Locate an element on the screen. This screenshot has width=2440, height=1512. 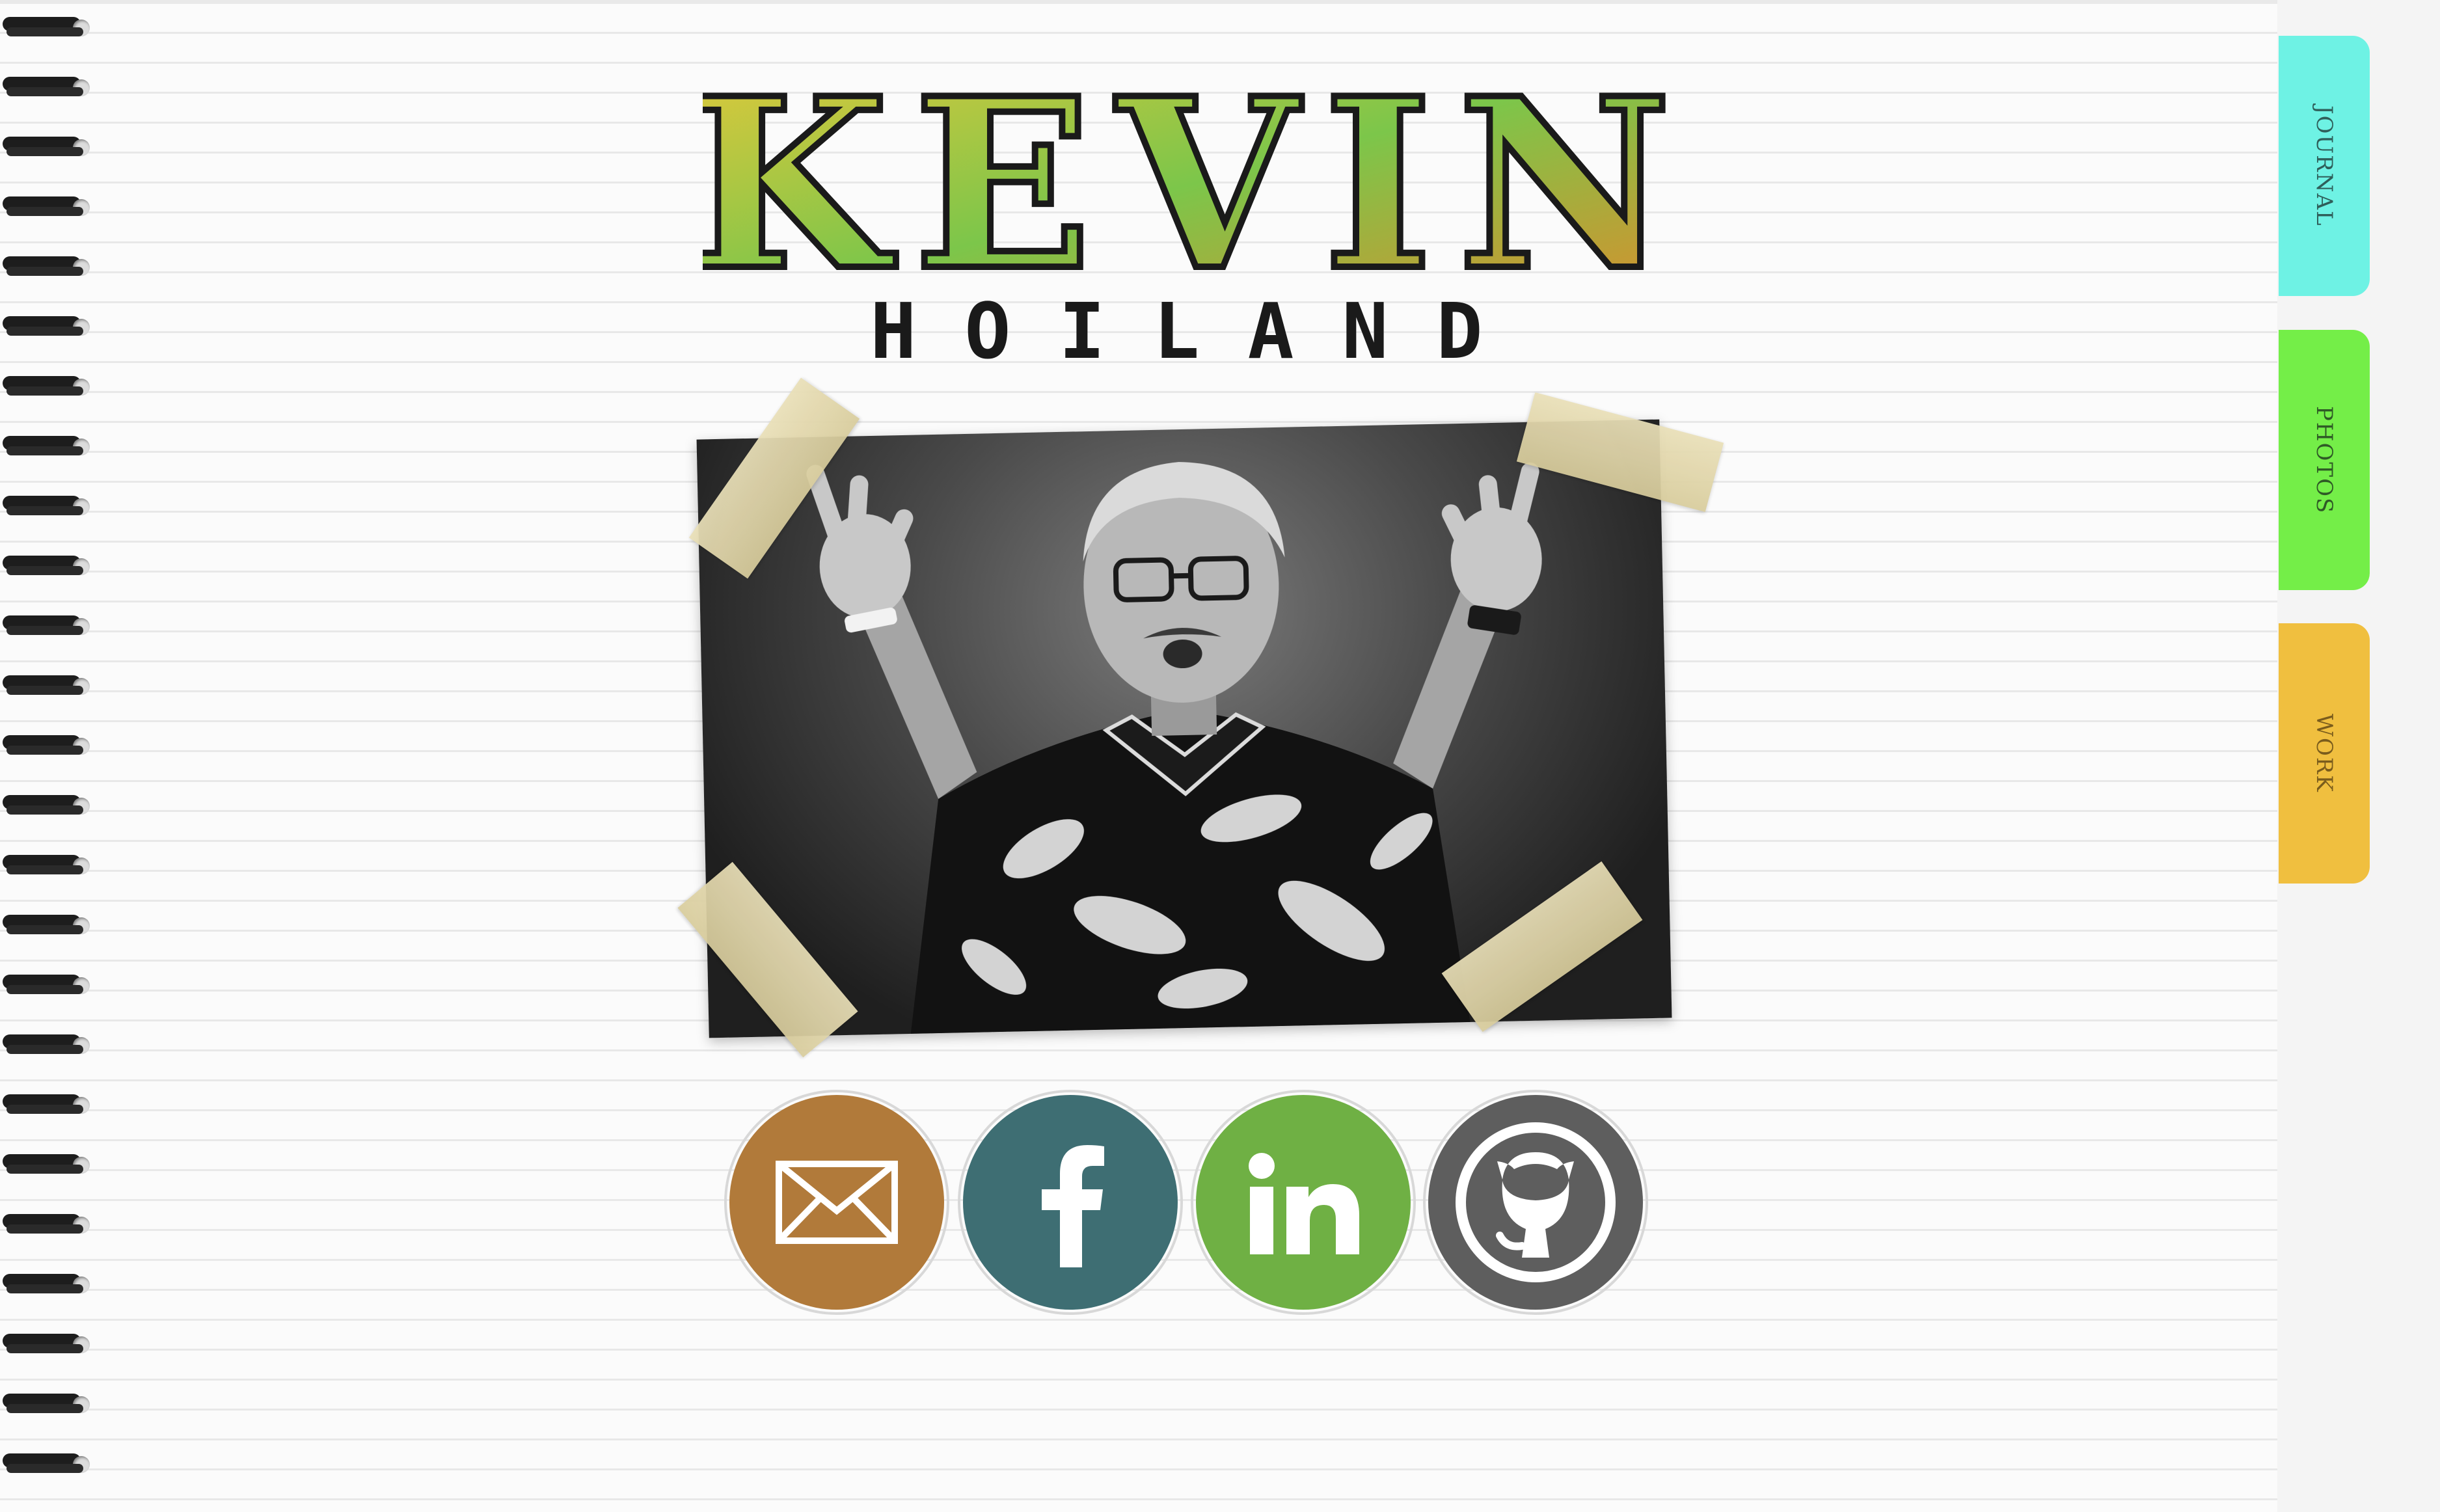
facebook-button is located at coordinates (1070, 1202).